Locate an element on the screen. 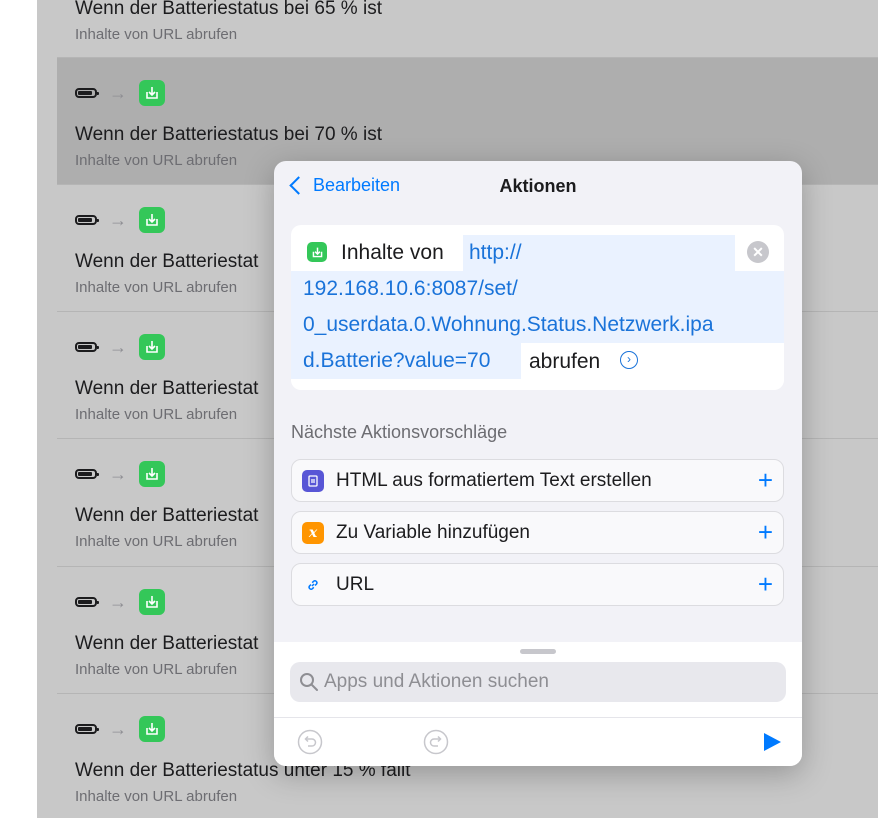 This screenshot has height=818, width=878. sheet-grabber is located at coordinates (538, 651).